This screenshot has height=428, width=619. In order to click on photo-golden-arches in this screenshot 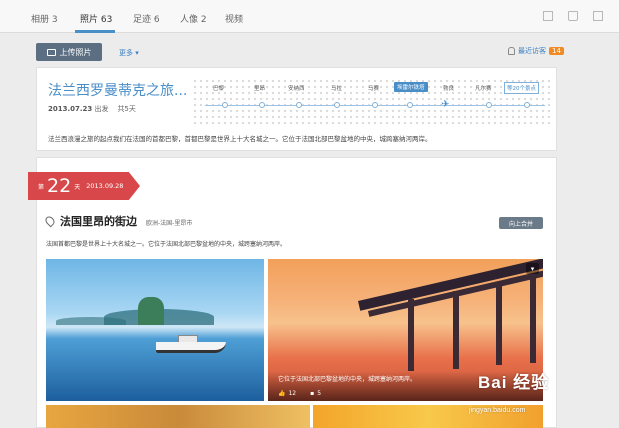, I will do `click(178, 416)`.